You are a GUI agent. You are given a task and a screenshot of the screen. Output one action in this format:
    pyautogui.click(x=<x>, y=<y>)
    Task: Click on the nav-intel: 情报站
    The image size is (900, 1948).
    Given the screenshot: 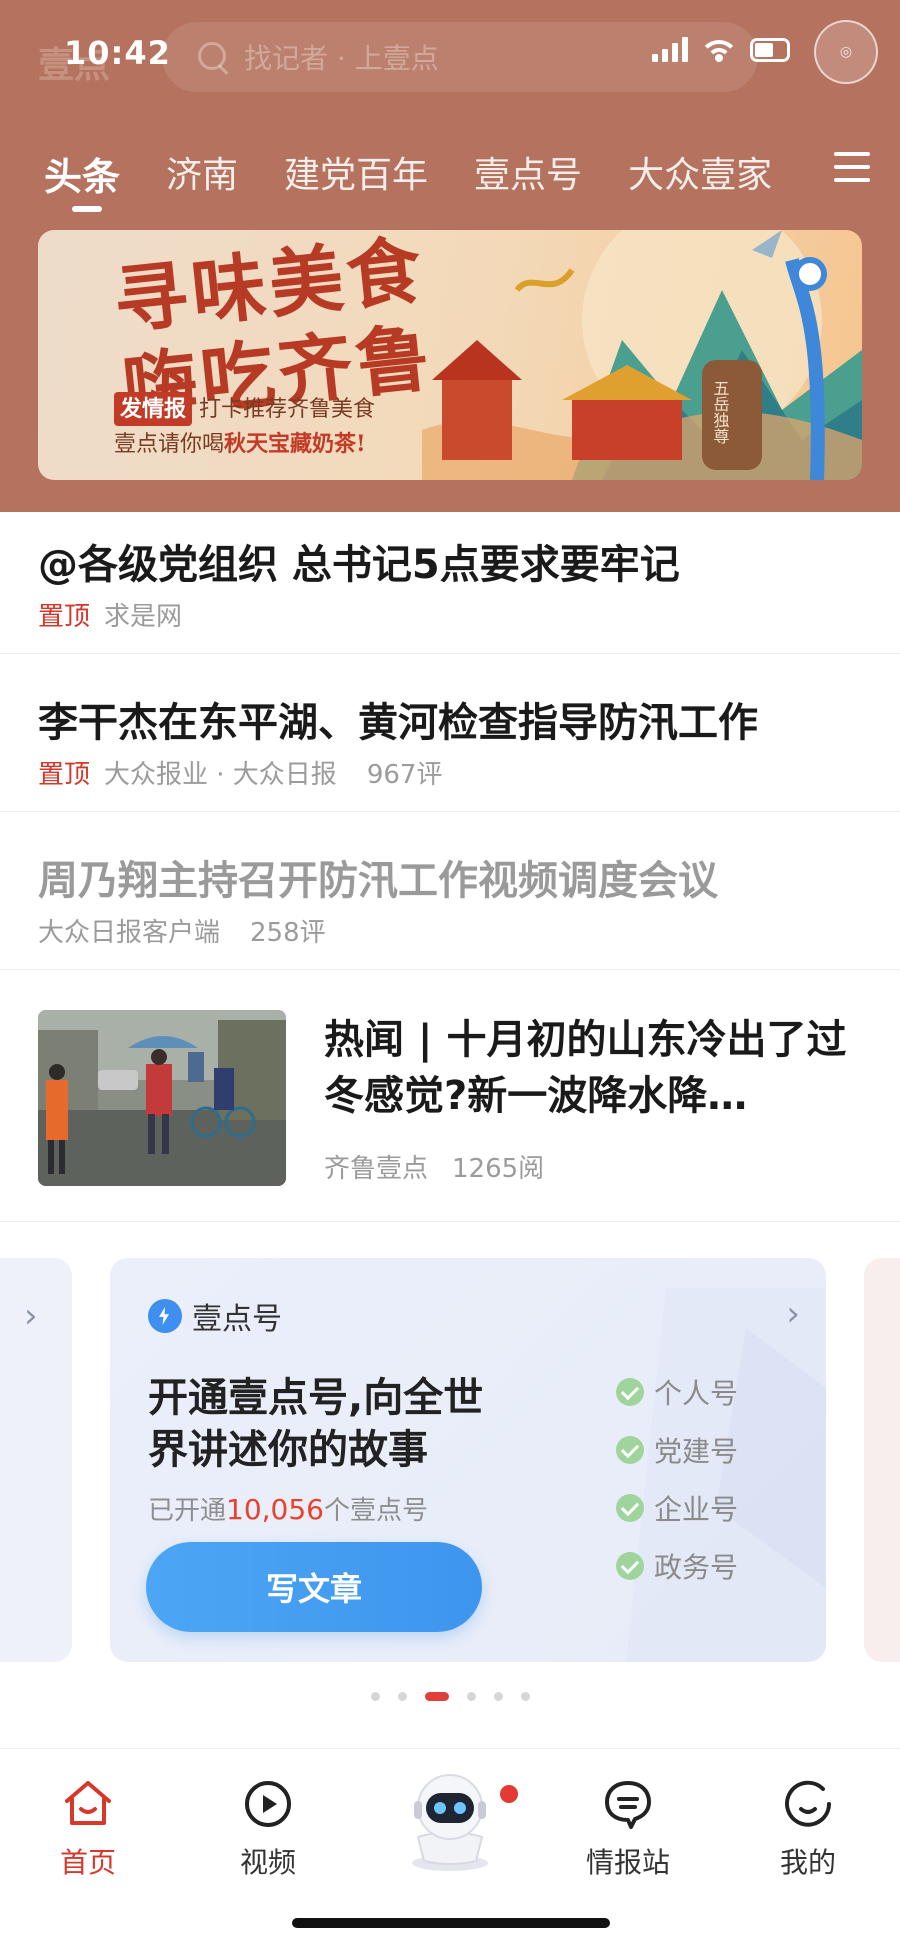 What is the action you would take?
    pyautogui.click(x=628, y=1829)
    